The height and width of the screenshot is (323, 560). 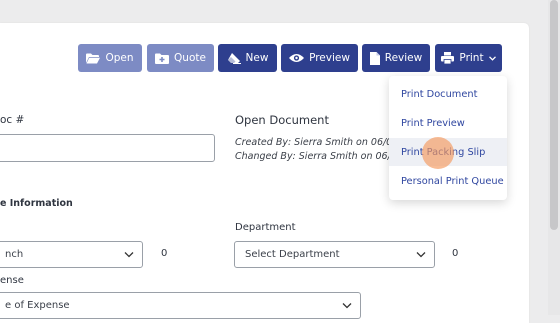 What do you see at coordinates (468, 58) in the screenshot?
I see `print-button: Print` at bounding box center [468, 58].